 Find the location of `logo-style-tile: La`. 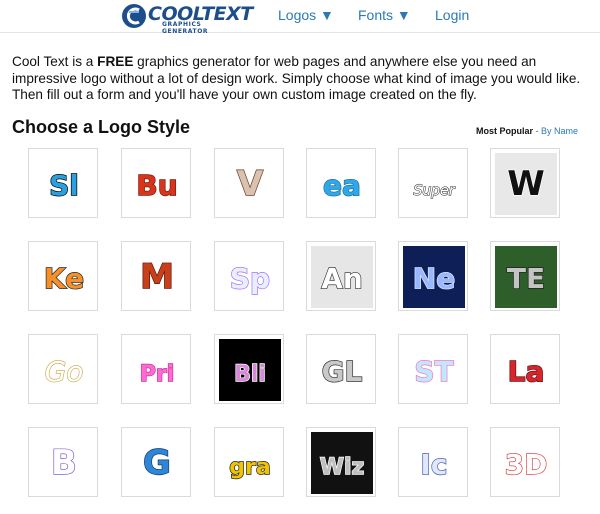

logo-style-tile: La is located at coordinates (525, 369).